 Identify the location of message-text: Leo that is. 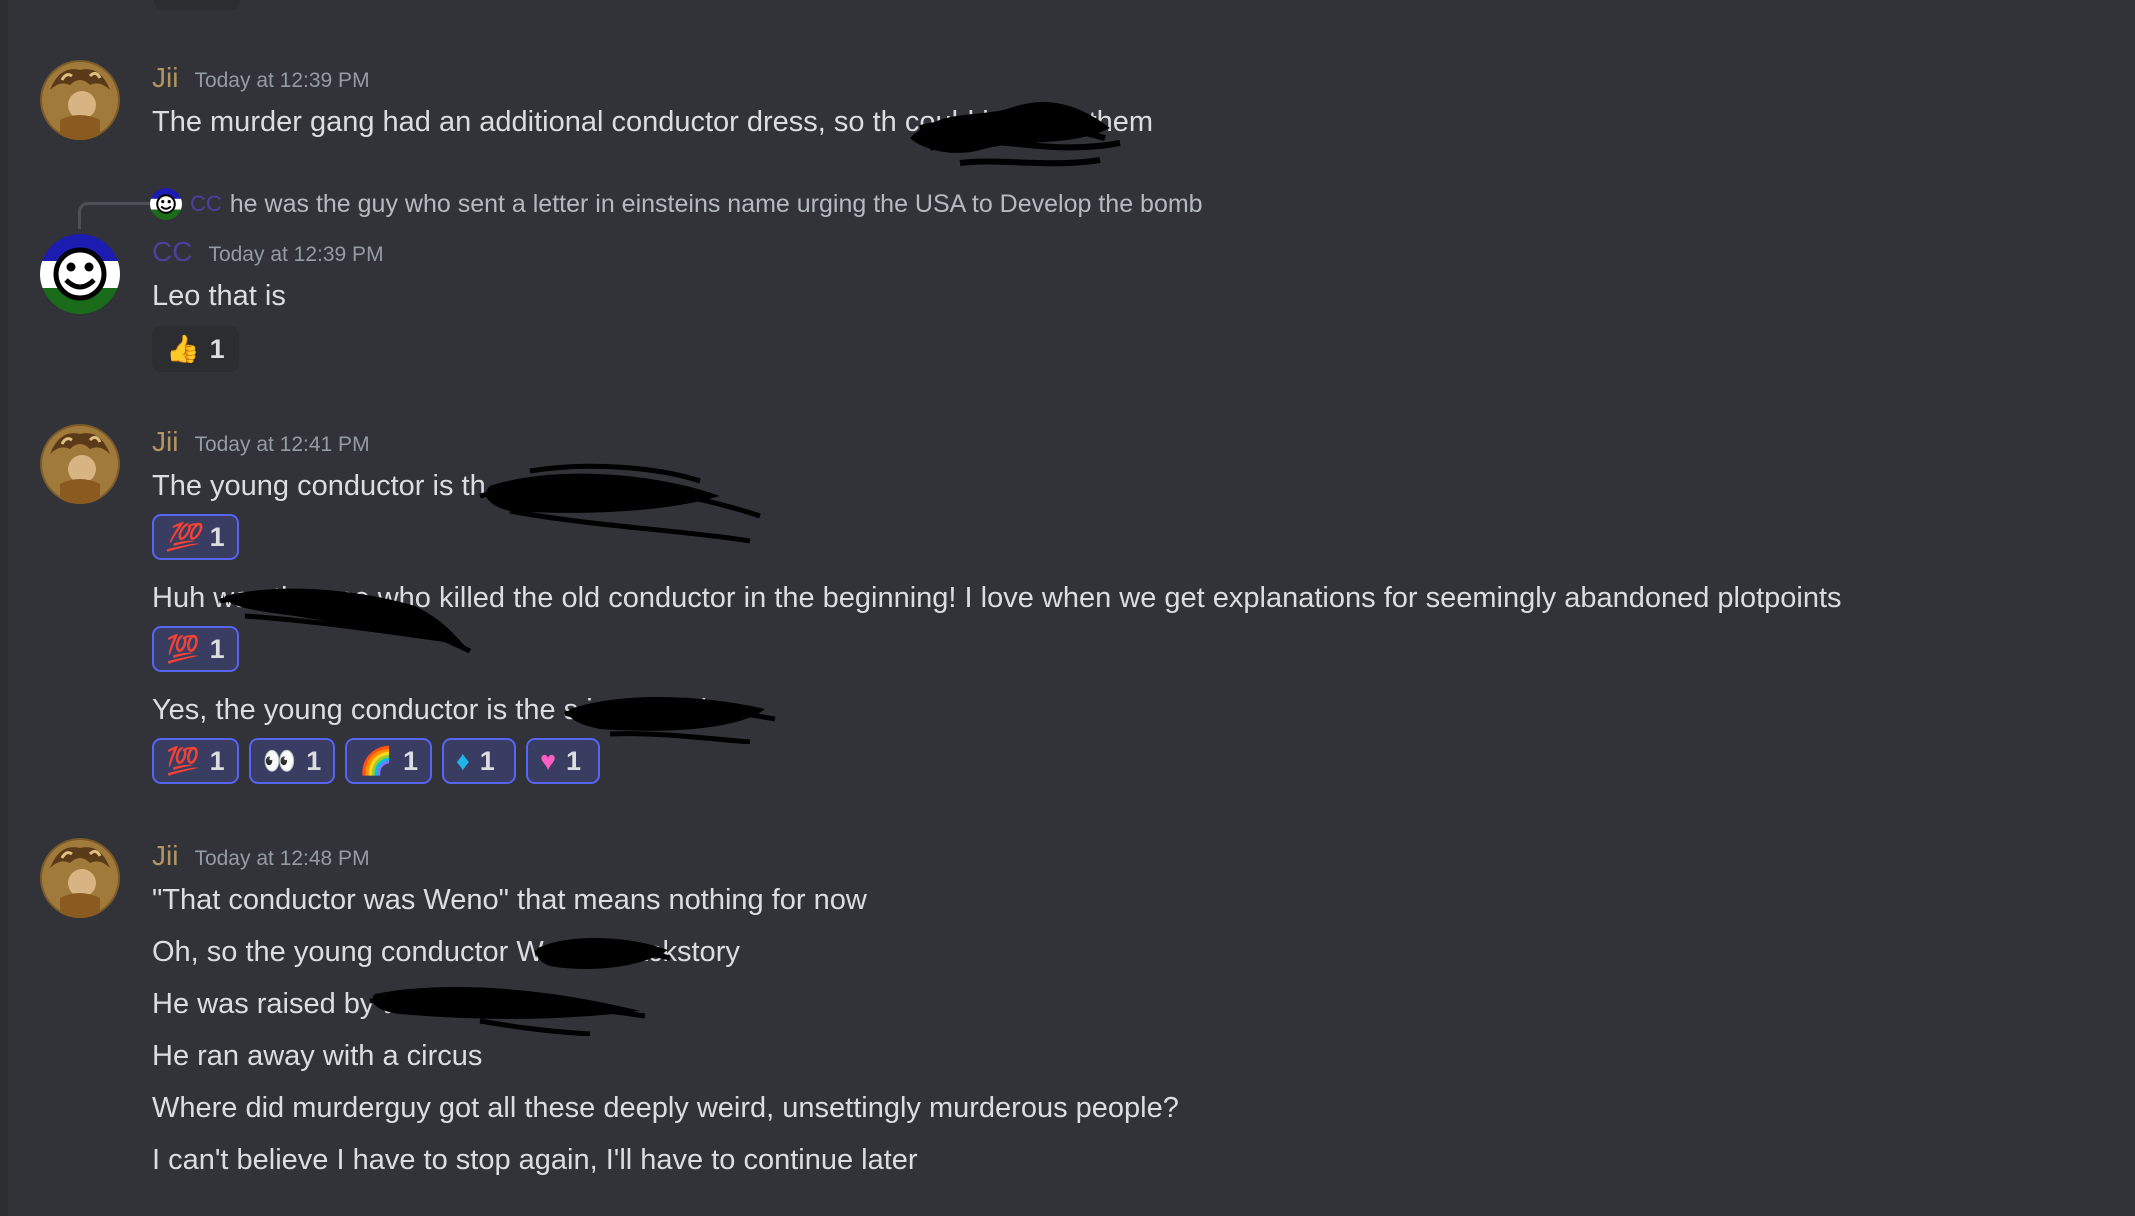
(219, 296).